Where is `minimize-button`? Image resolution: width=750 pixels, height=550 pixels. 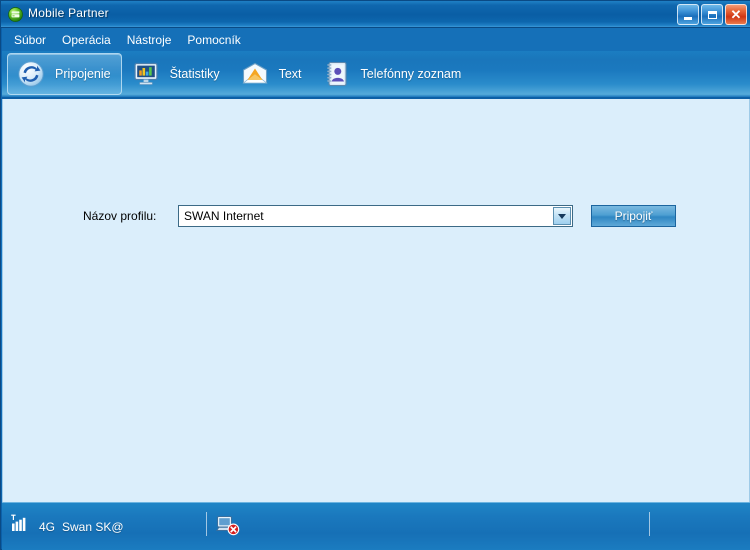
minimize-button is located at coordinates (688, 14).